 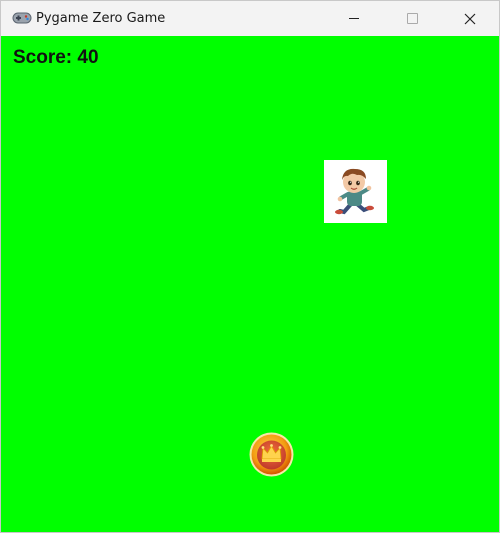 What do you see at coordinates (56, 57) in the screenshot?
I see `score-label: Score: 40` at bounding box center [56, 57].